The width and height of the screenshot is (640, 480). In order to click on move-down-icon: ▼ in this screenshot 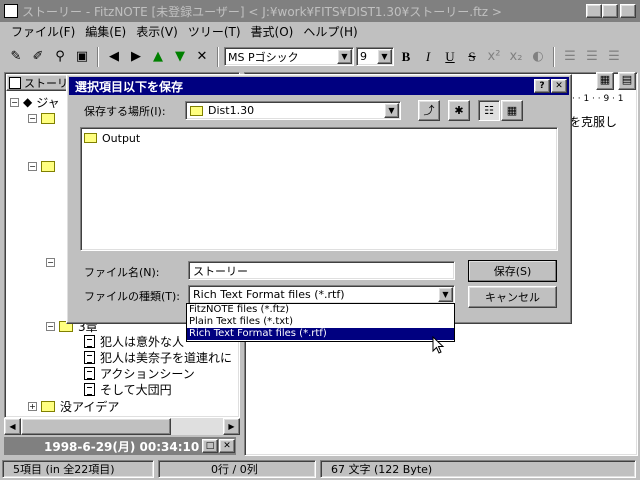, I will do `click(180, 57)`.